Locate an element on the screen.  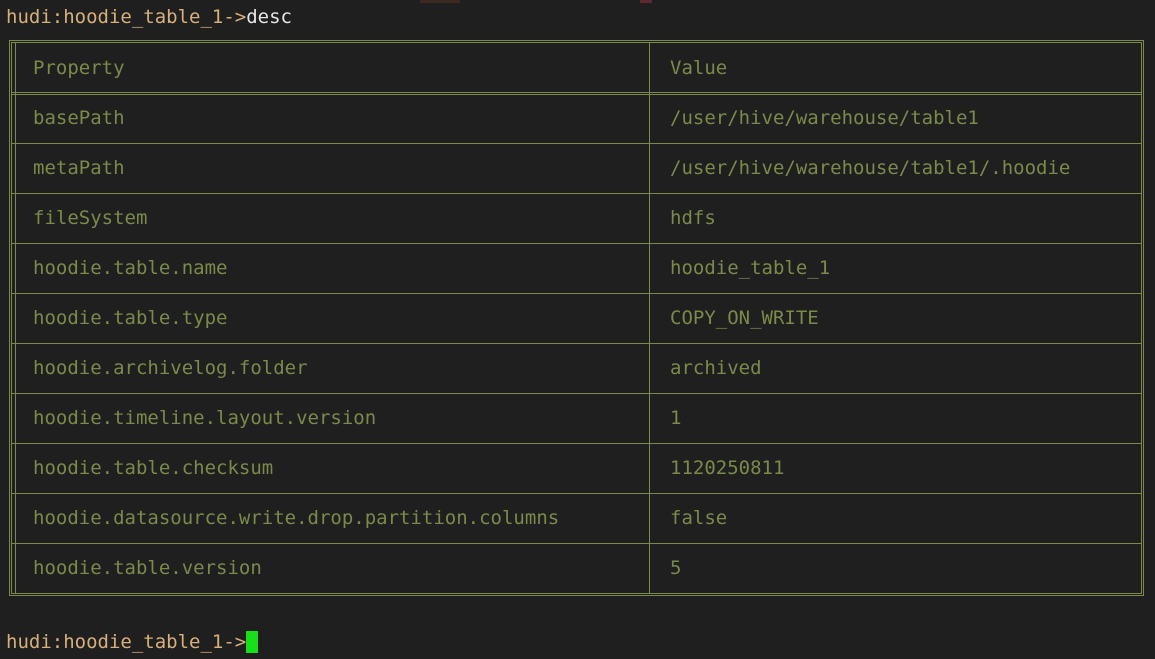
table-row-value: 1 is located at coordinates (676, 418).